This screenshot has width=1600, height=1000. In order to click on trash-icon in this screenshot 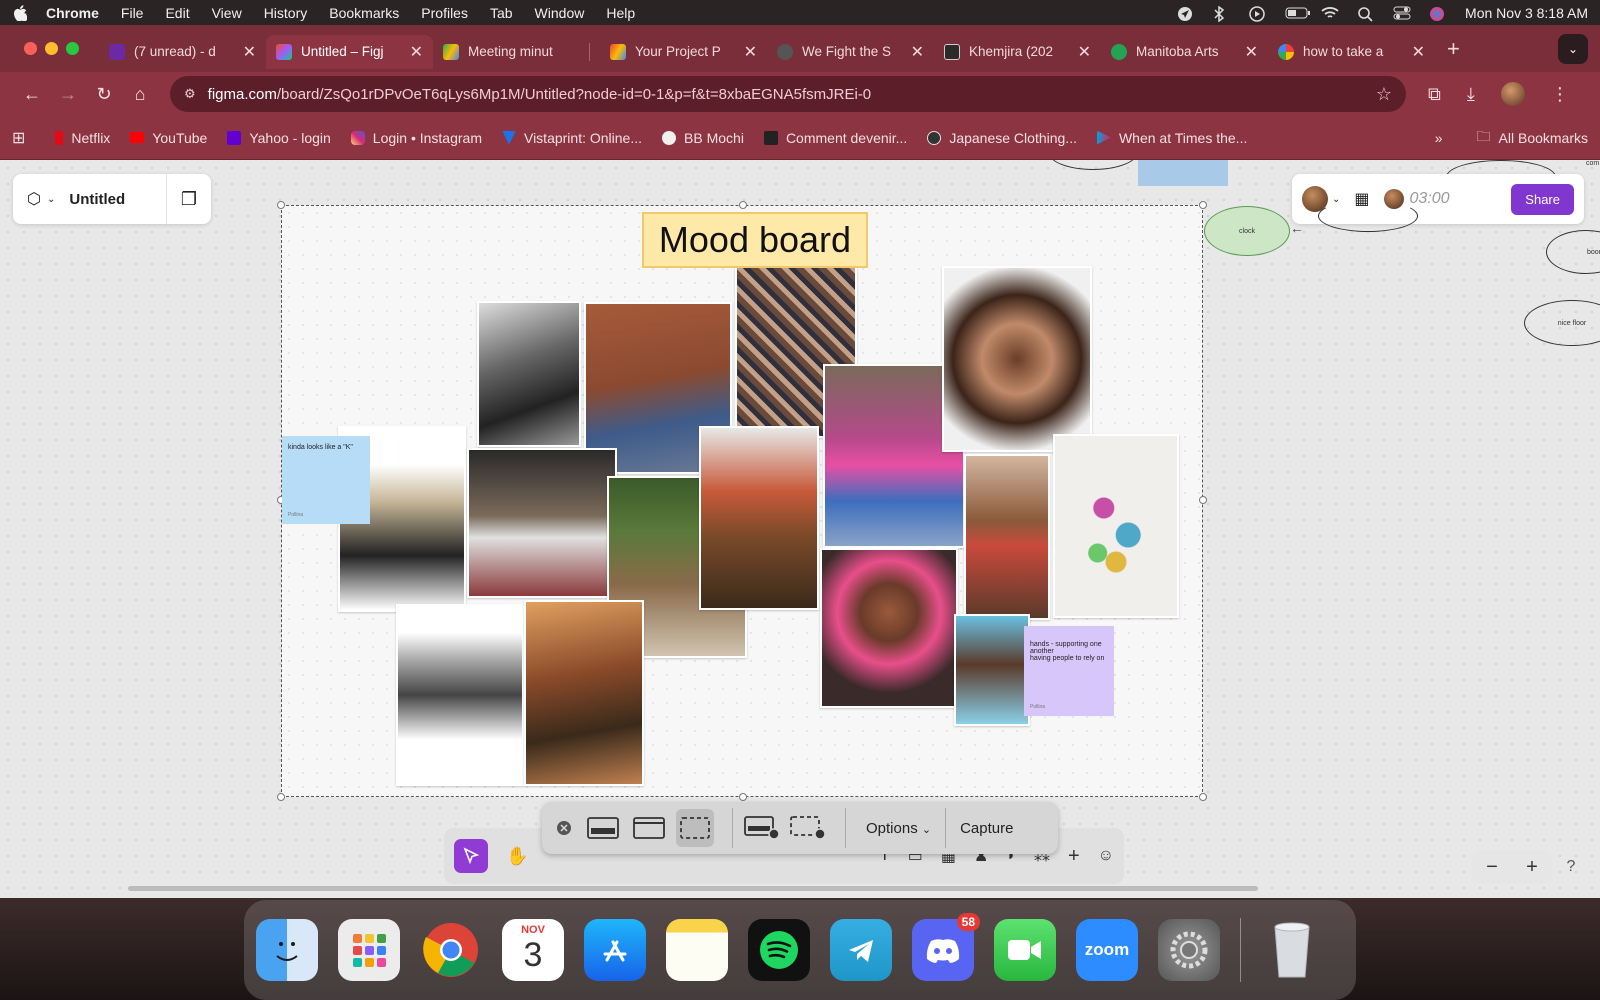, I will do `click(1292, 950)`.